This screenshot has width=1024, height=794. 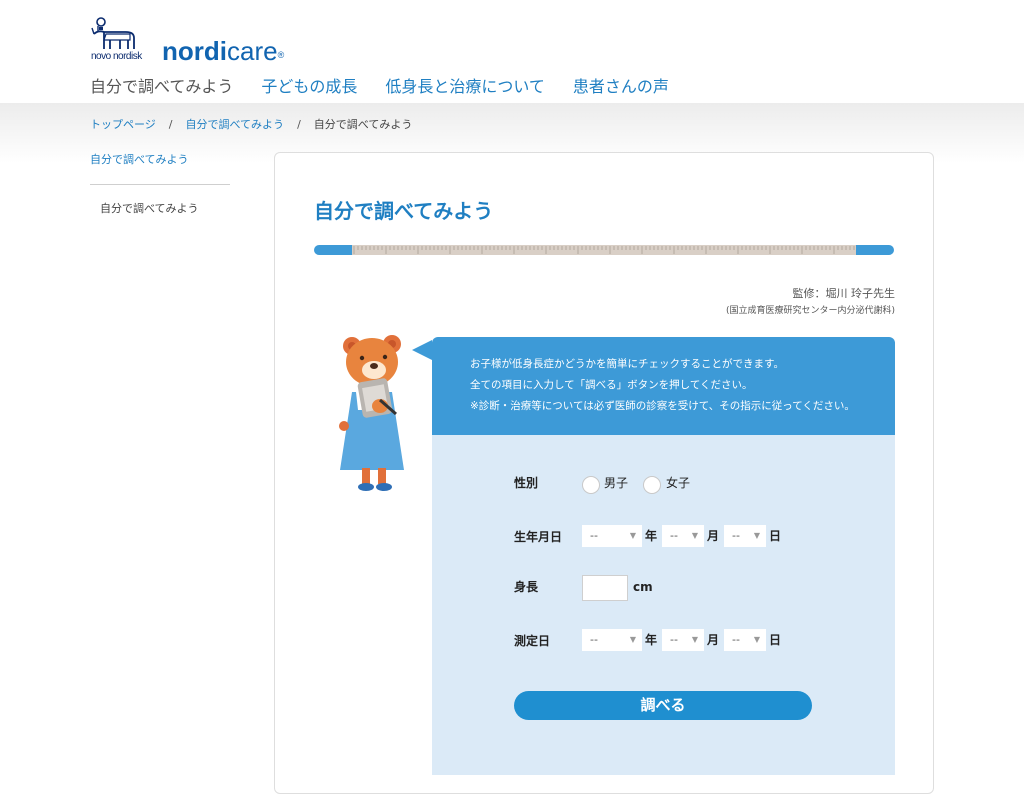 I want to click on height-label: 身長, so click(x=526, y=587).